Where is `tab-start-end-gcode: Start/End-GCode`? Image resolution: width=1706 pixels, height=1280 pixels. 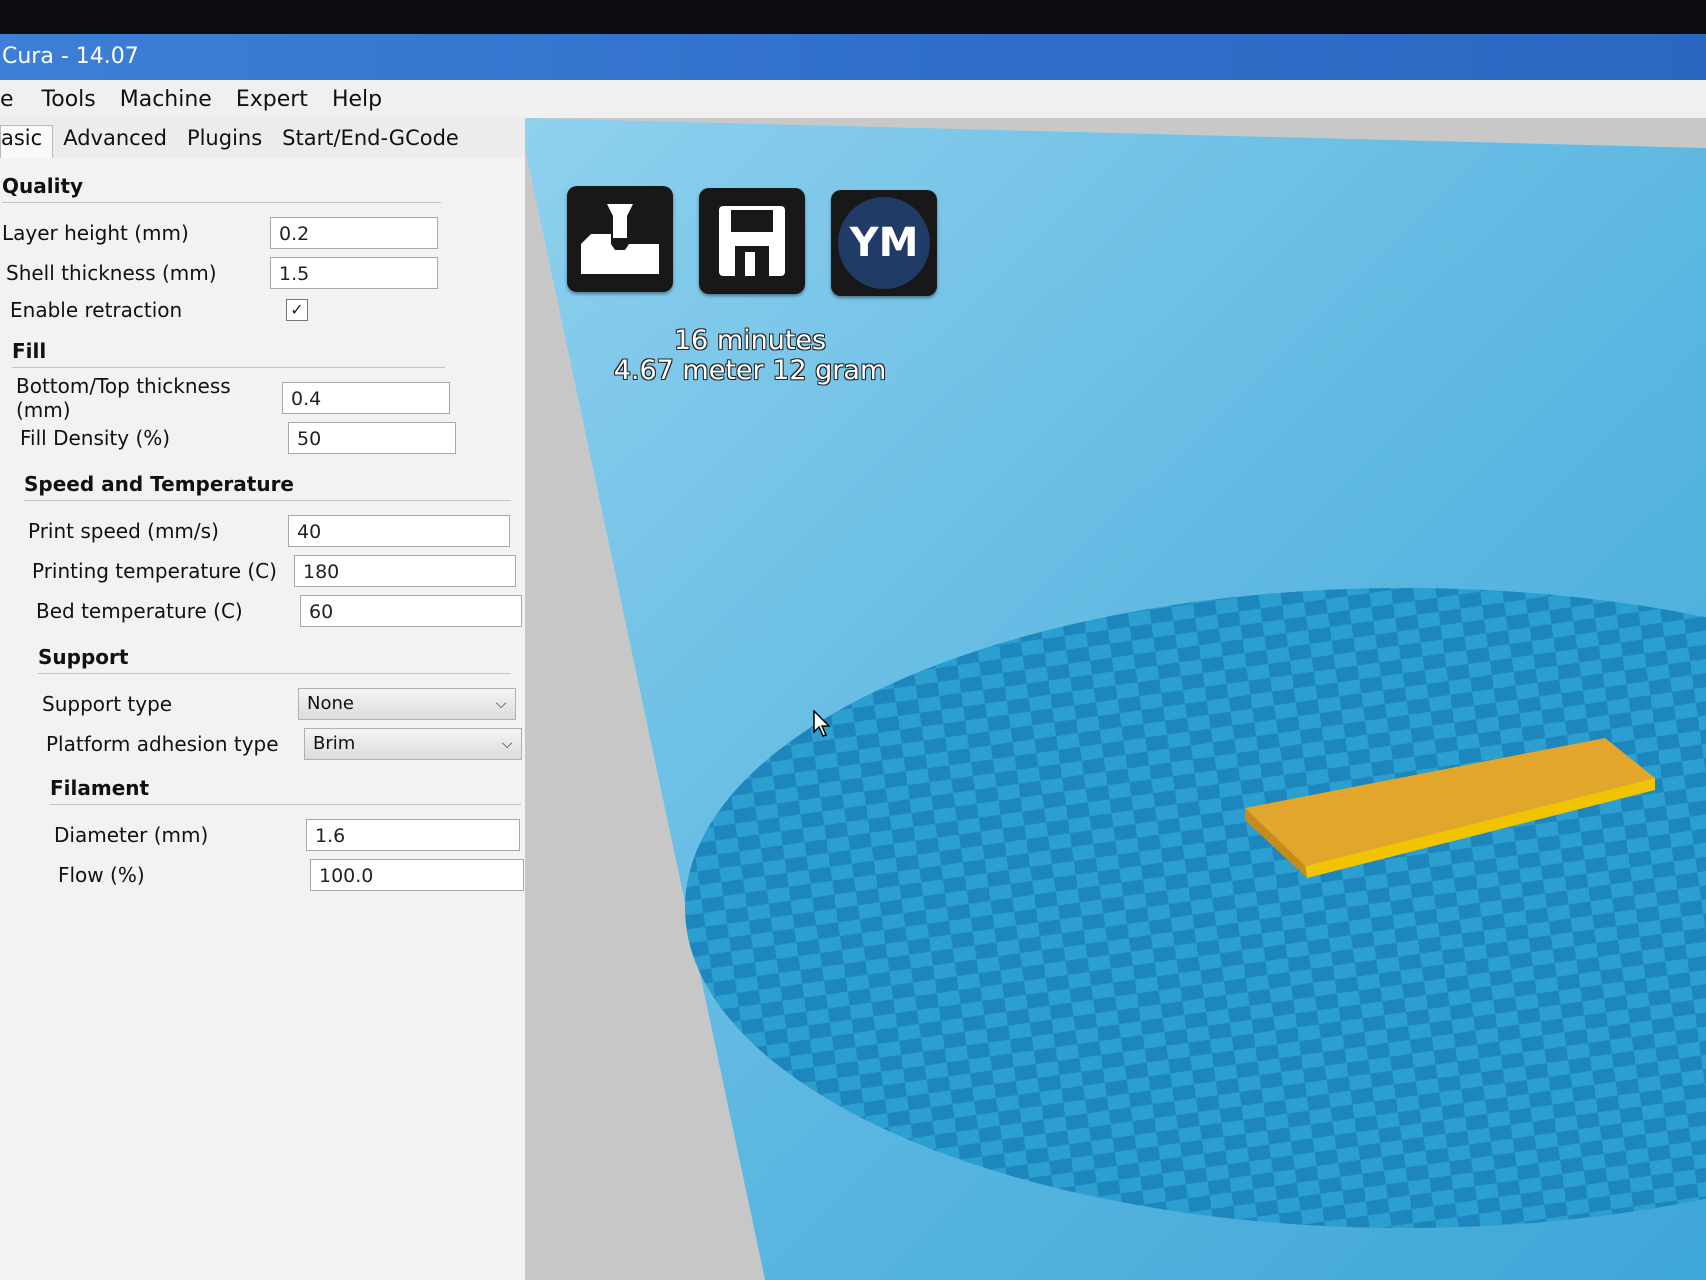 tab-start-end-gcode: Start/End-GCode is located at coordinates (370, 142).